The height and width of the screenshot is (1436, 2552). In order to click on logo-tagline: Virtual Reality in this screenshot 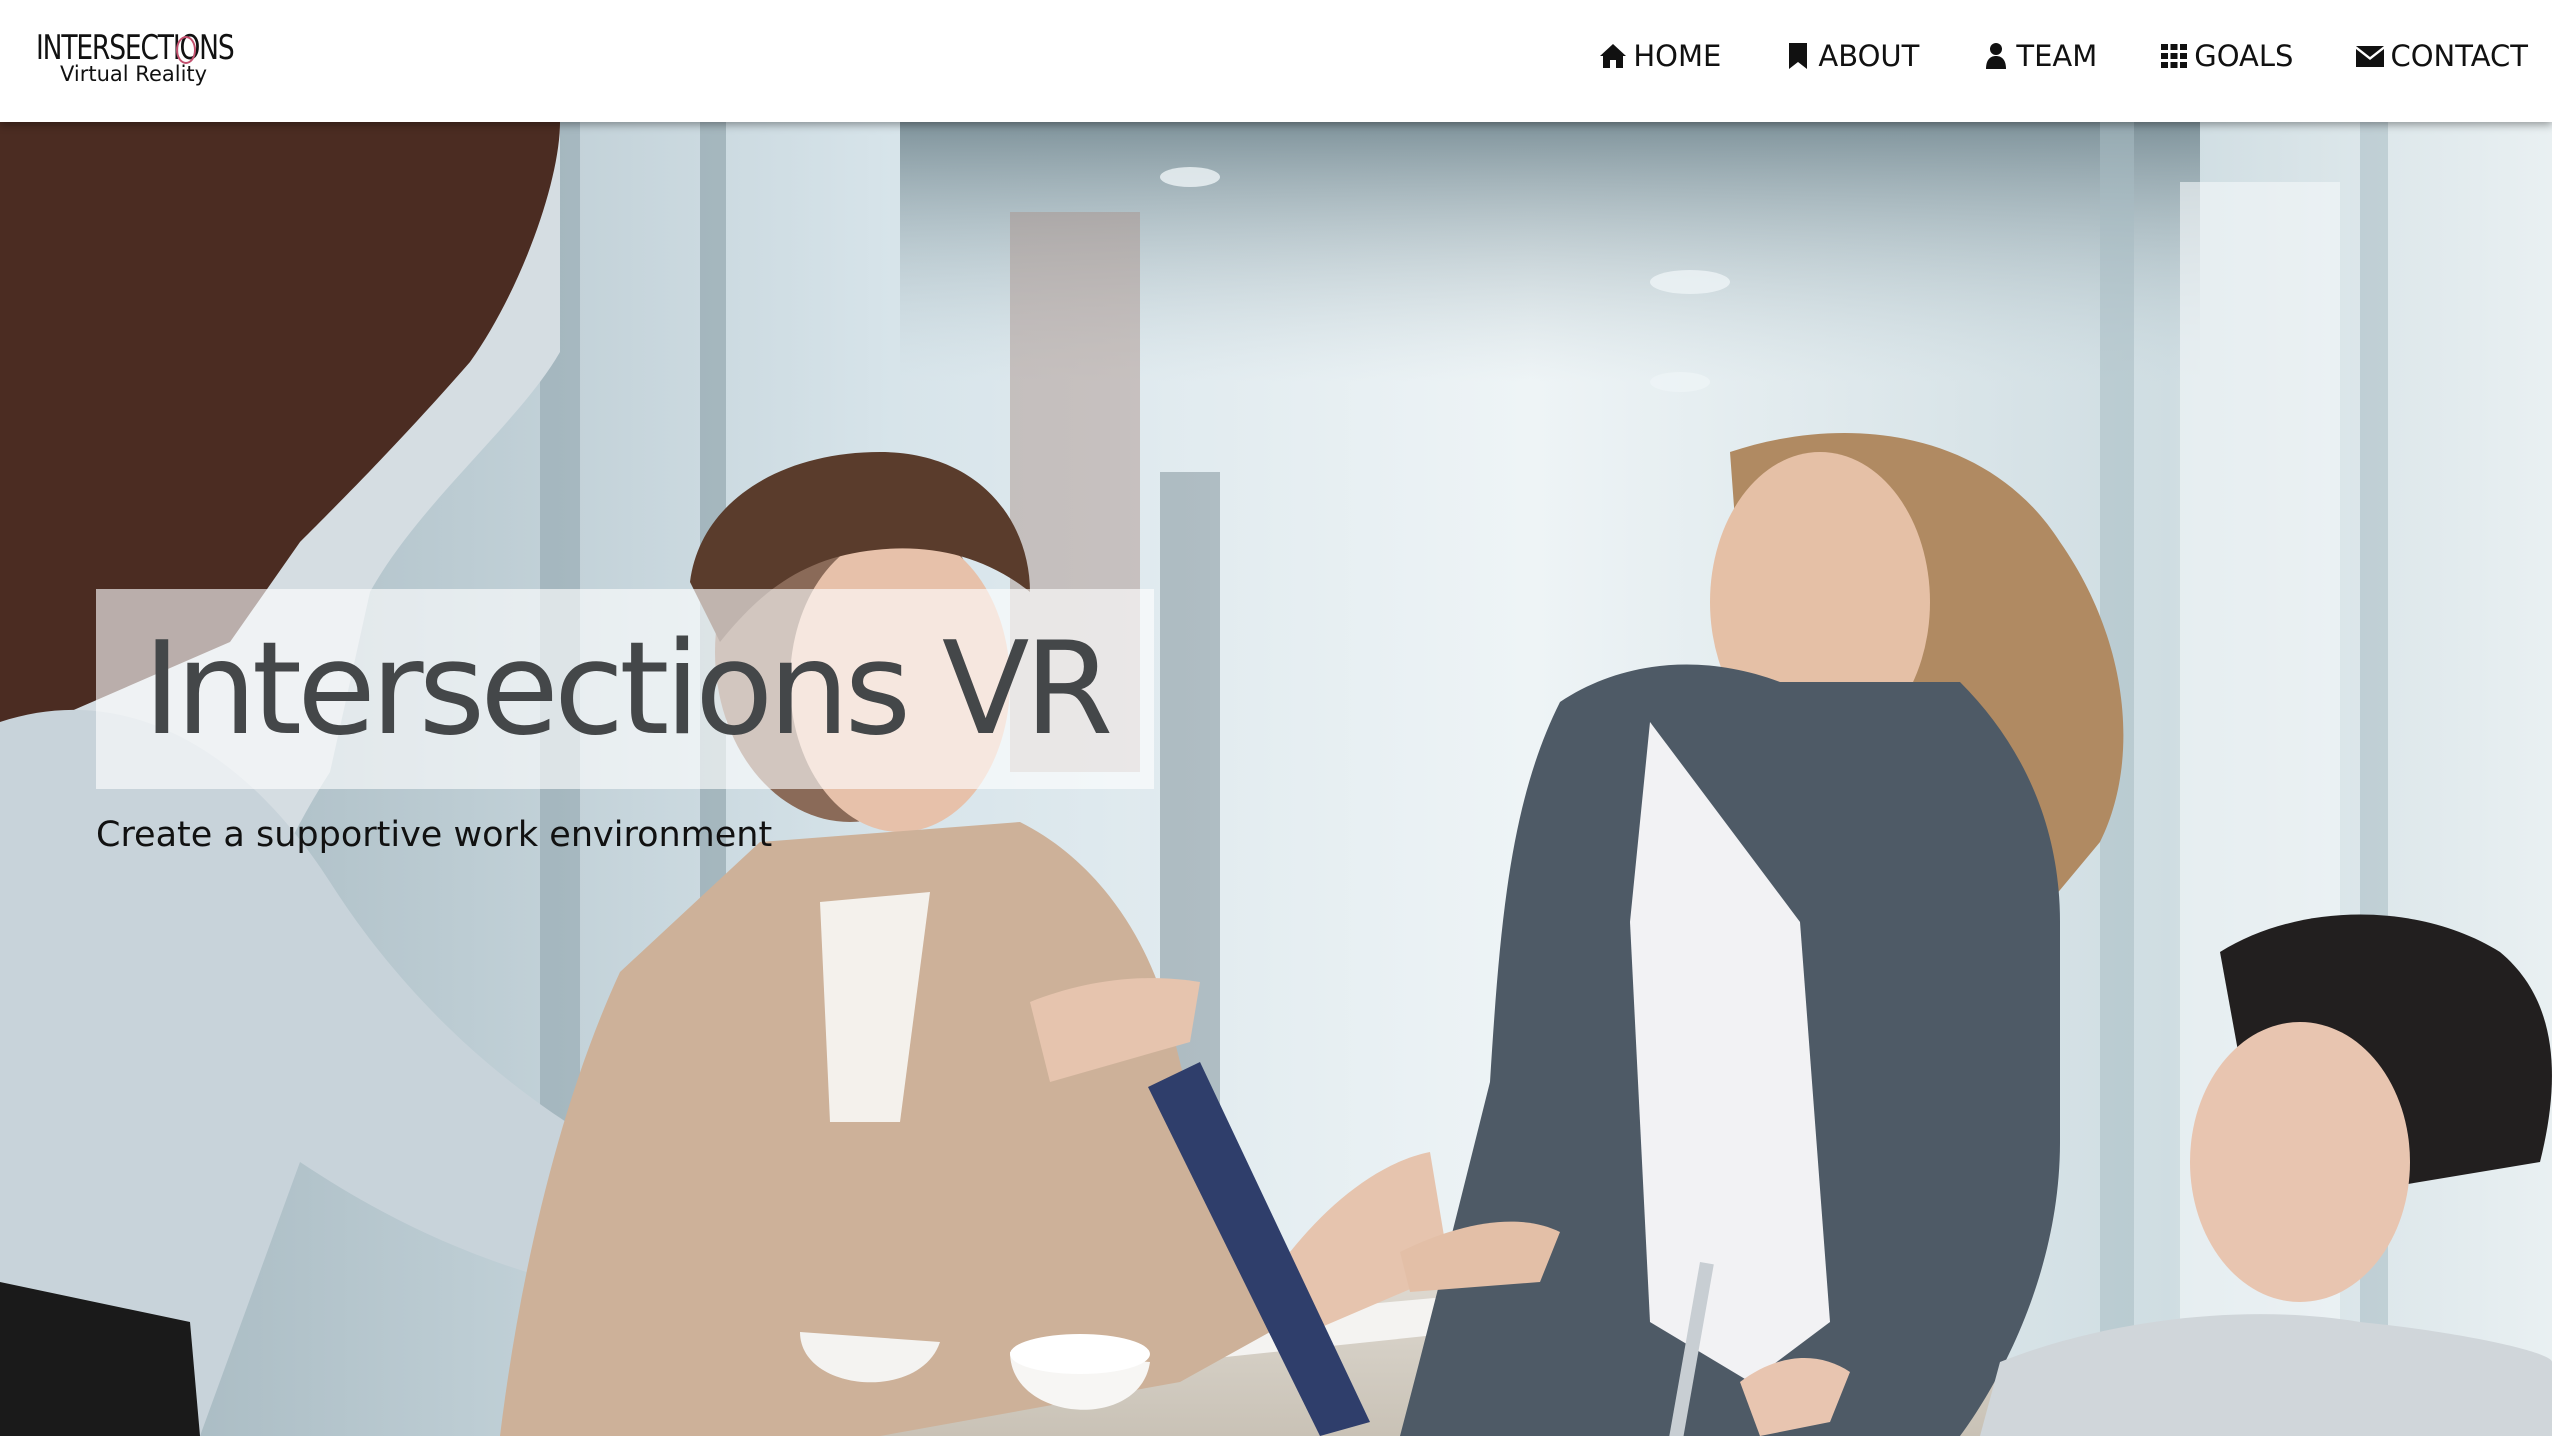, I will do `click(134, 74)`.